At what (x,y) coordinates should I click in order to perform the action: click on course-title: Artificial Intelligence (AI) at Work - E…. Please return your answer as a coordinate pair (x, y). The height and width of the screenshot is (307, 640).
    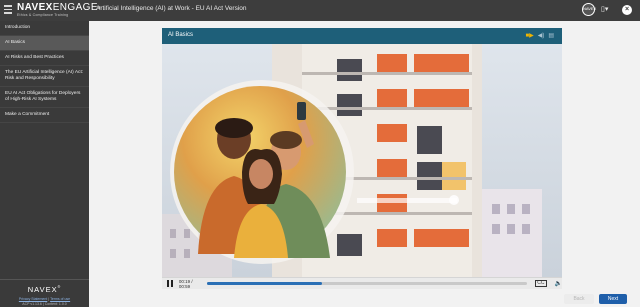
    Looking at the image, I should click on (171, 8).